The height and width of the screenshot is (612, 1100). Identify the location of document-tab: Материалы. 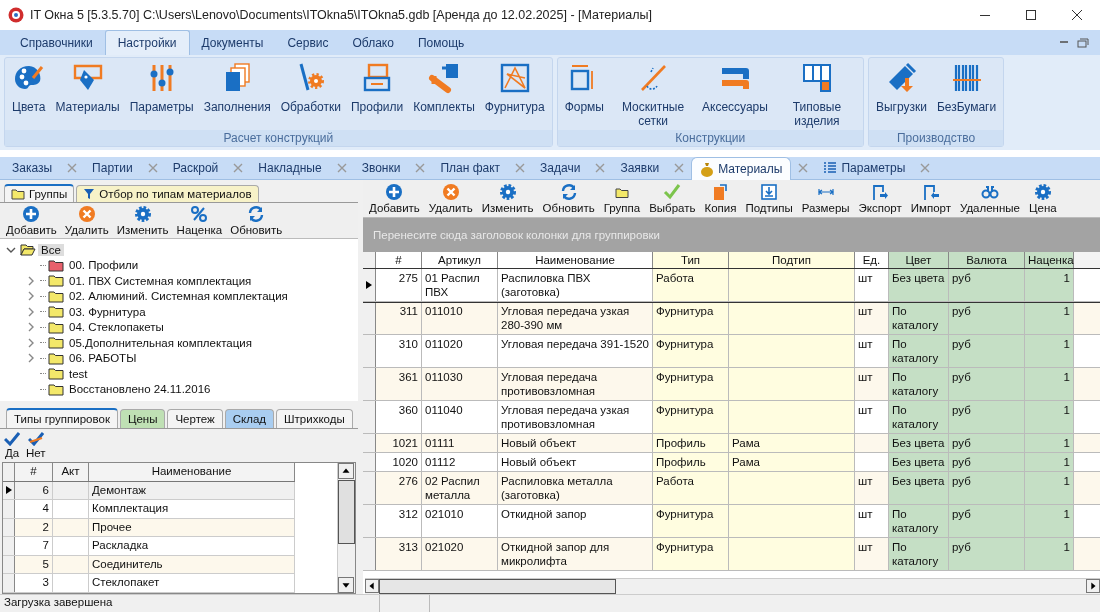
(741, 168).